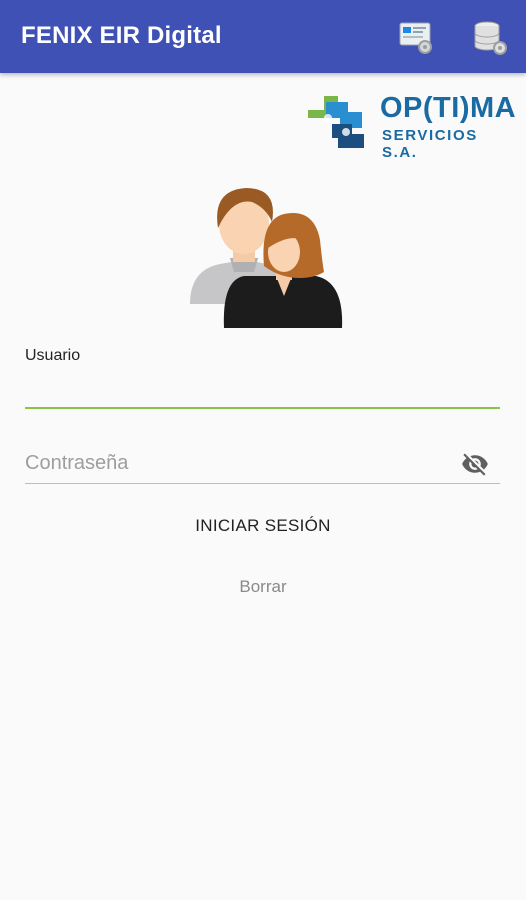 The height and width of the screenshot is (900, 526). Describe the element at coordinates (263, 36) in the screenshot. I see `app-bar: FENIX EIR Digital` at that location.